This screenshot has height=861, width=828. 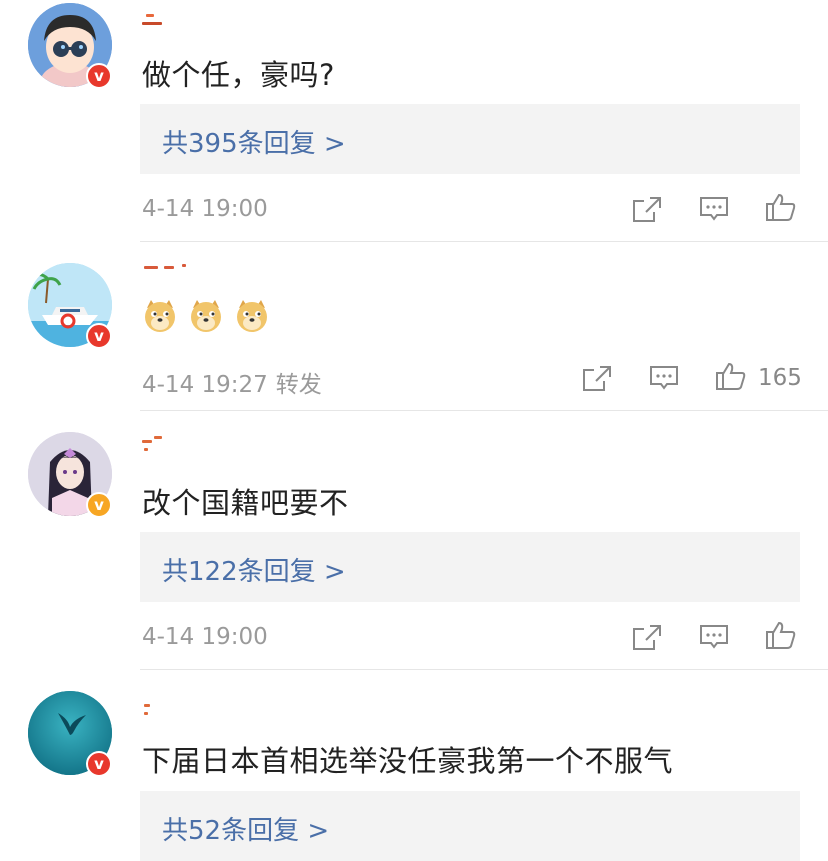 I want to click on replies-count: 共122条回复 >, so click(x=254, y=569).